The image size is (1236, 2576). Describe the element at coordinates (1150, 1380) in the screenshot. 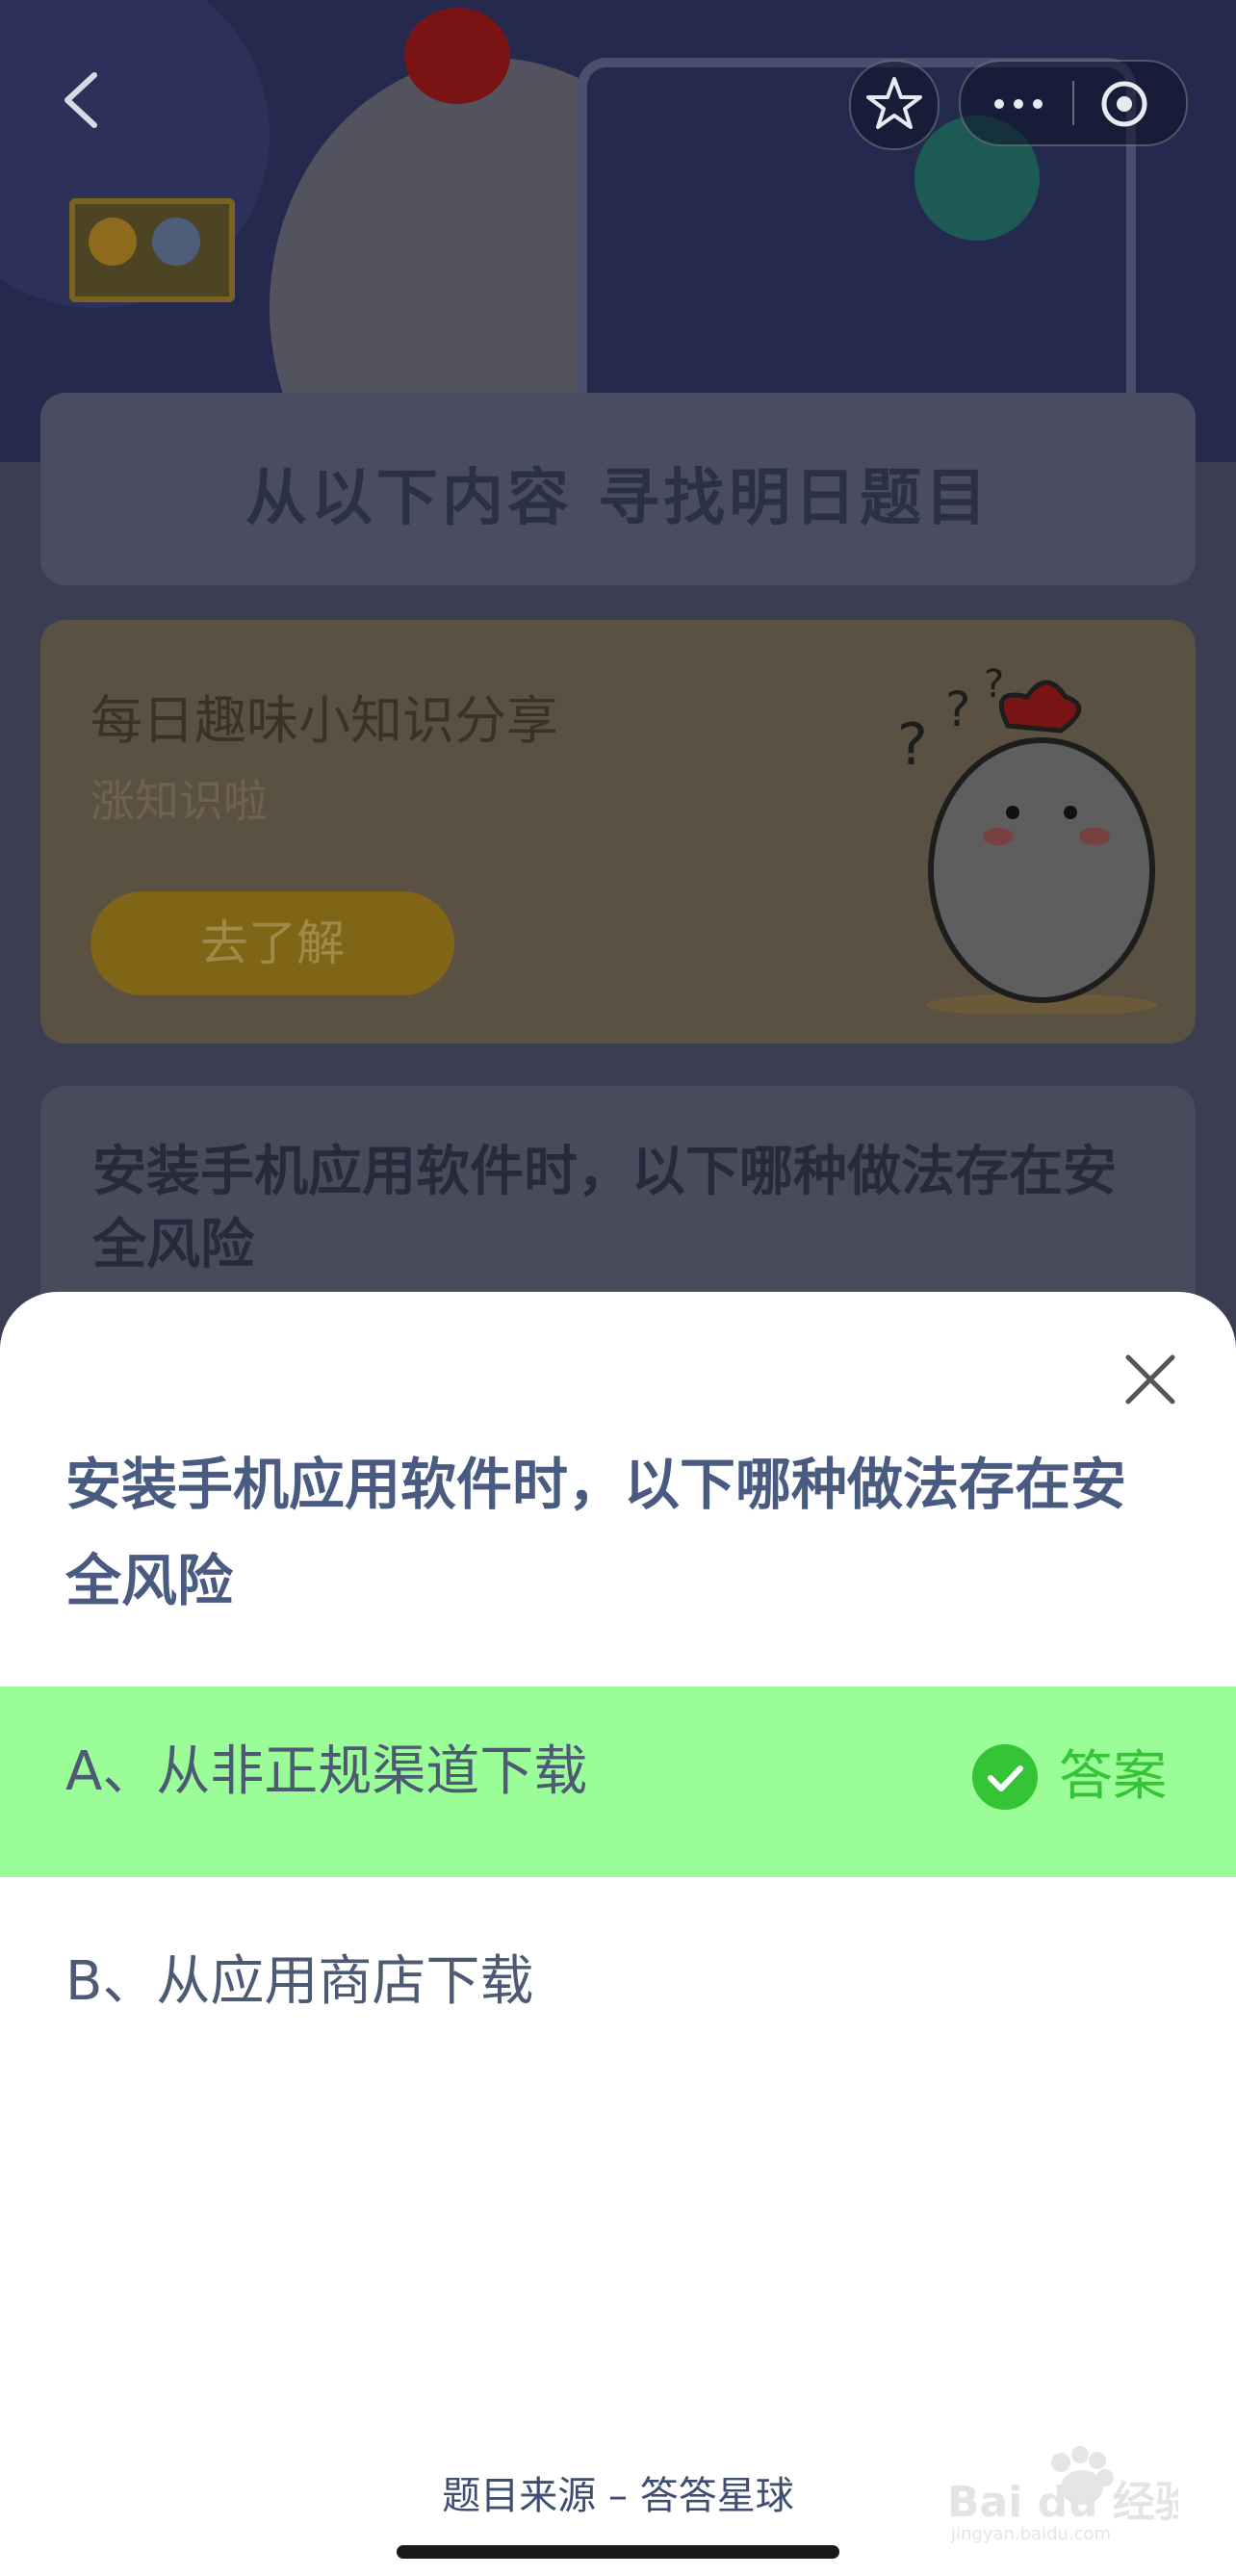

I see `close-icon` at that location.